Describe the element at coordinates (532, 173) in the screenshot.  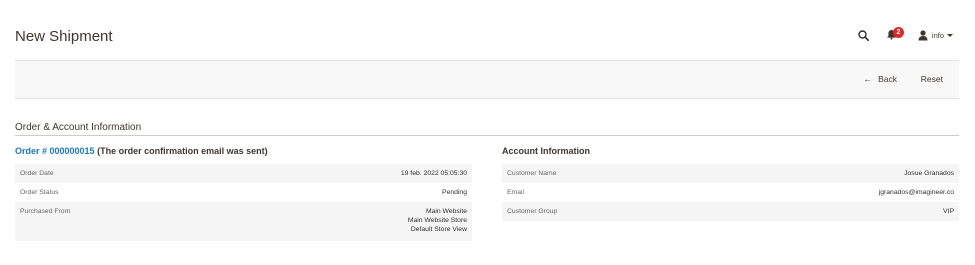
I see `customer-name-label: Customer Name` at that location.